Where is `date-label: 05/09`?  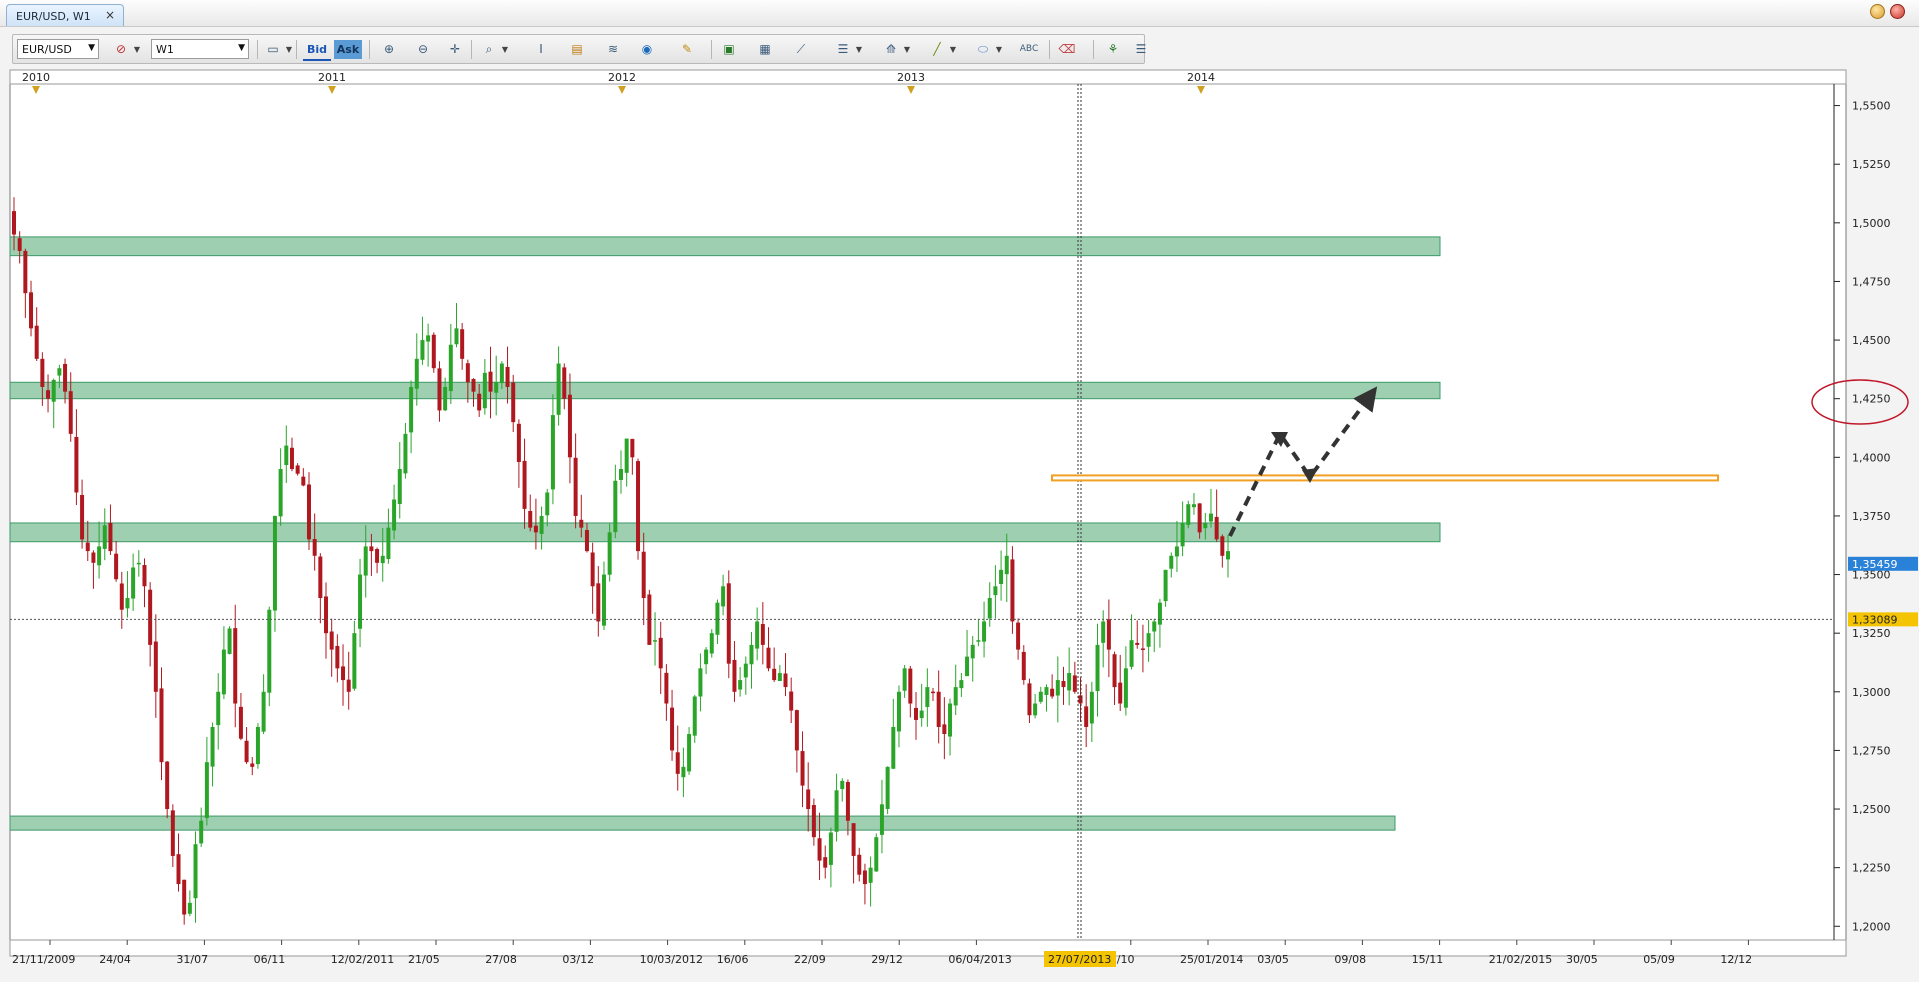
date-label: 05/09 is located at coordinates (1659, 959).